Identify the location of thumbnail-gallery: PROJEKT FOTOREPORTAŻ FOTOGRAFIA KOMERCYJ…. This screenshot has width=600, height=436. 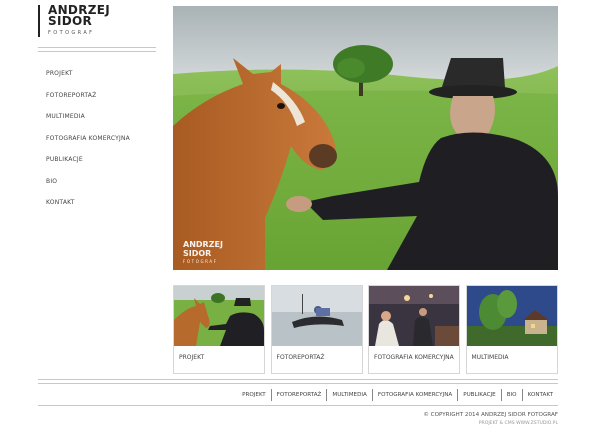
(365, 329).